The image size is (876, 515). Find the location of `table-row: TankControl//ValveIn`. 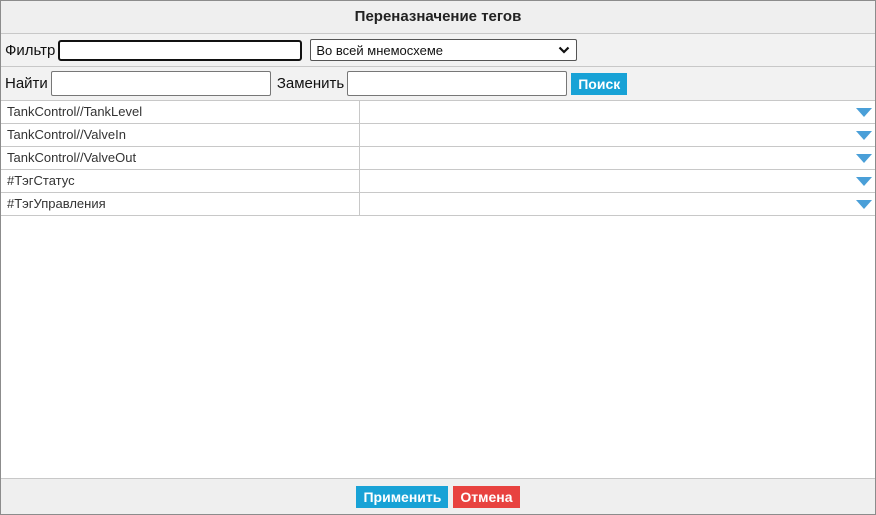

table-row: TankControl//ValveIn is located at coordinates (438, 135).